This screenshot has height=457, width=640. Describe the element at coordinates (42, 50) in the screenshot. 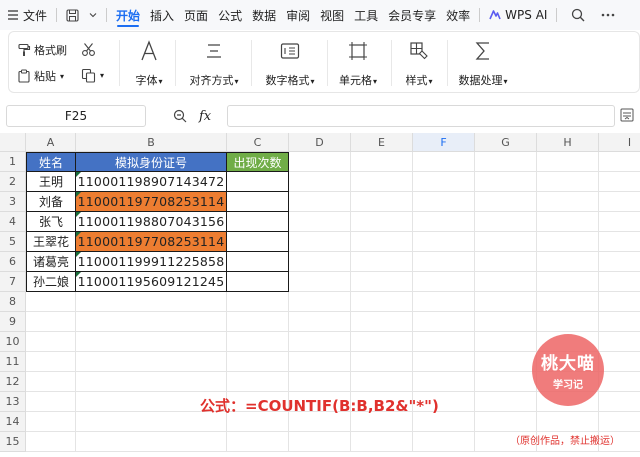

I see `format-painter-button: 格式刷` at that location.